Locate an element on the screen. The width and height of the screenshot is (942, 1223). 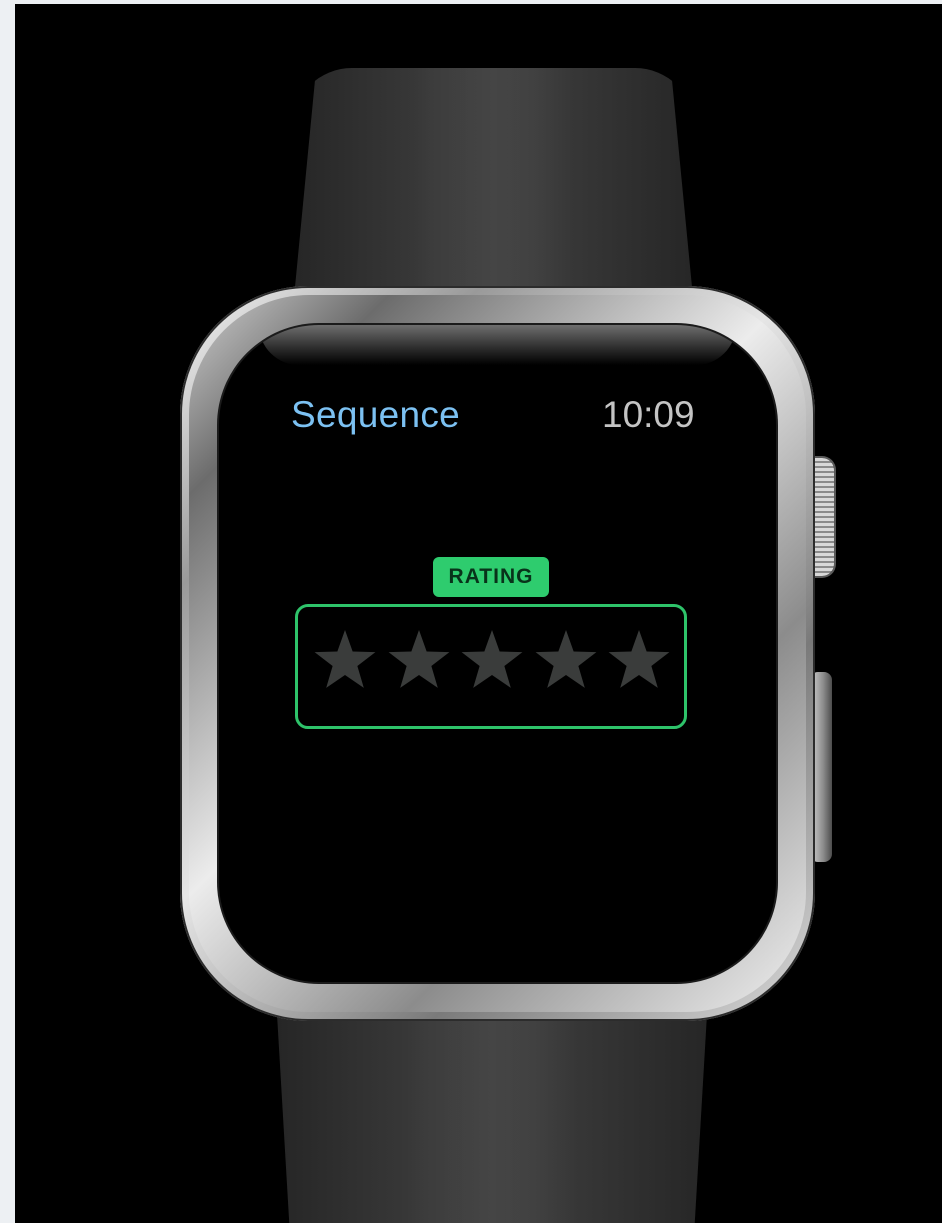
glass-glare is located at coordinates (497, 345).